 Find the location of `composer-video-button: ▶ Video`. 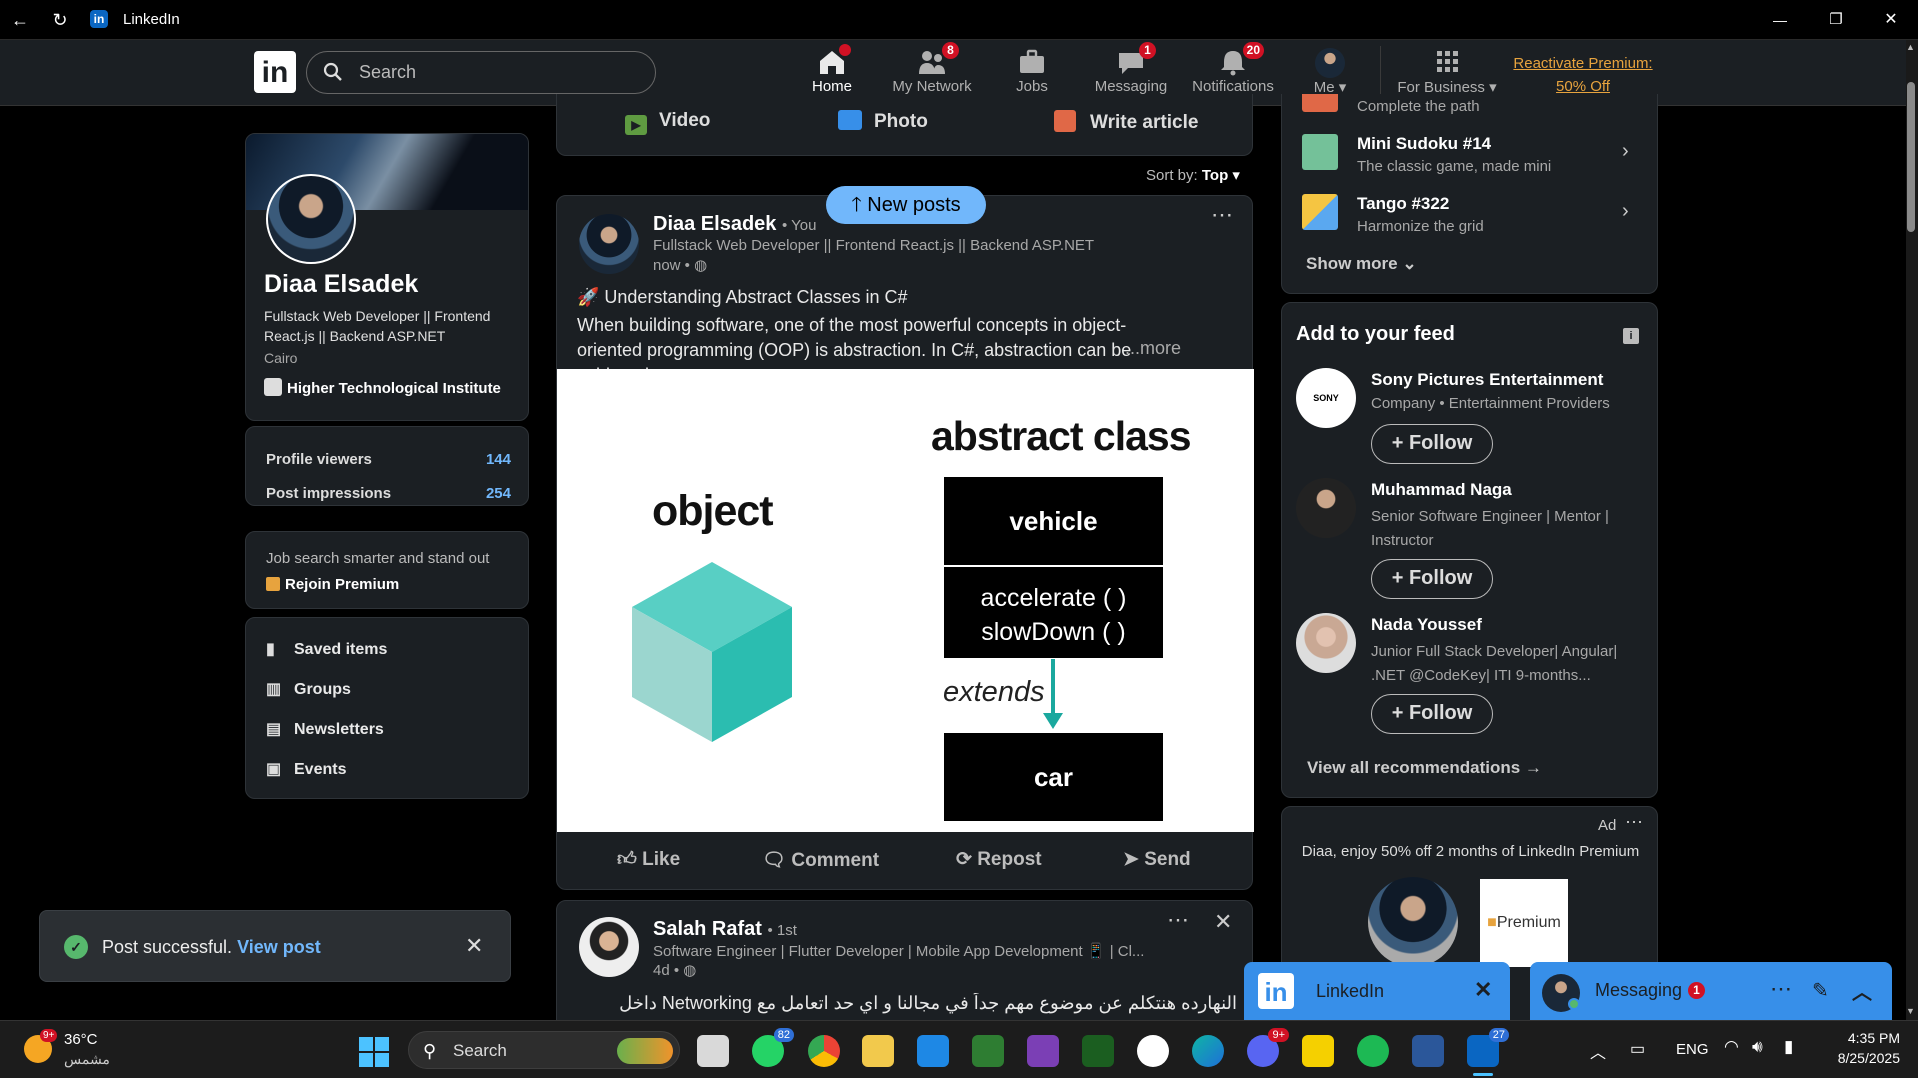

composer-video-button: ▶ Video is located at coordinates (667, 122).